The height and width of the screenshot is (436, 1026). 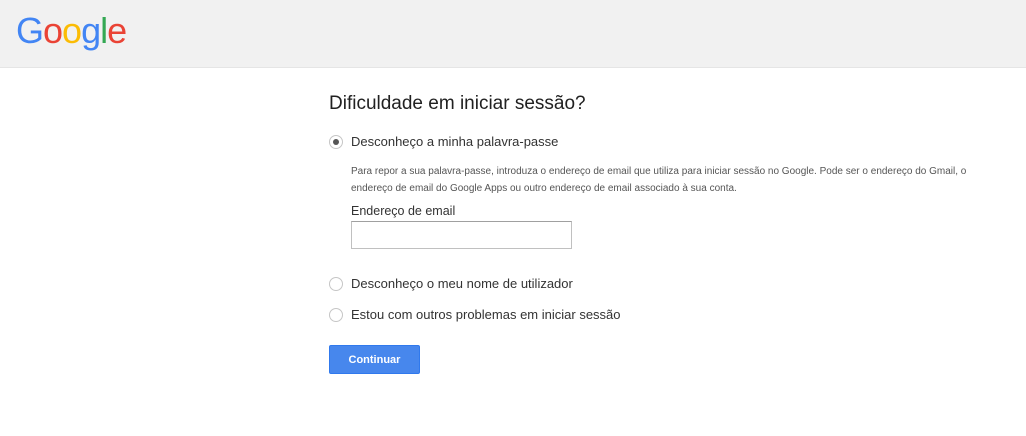 I want to click on email-label: Endereço de email, so click(x=403, y=211).